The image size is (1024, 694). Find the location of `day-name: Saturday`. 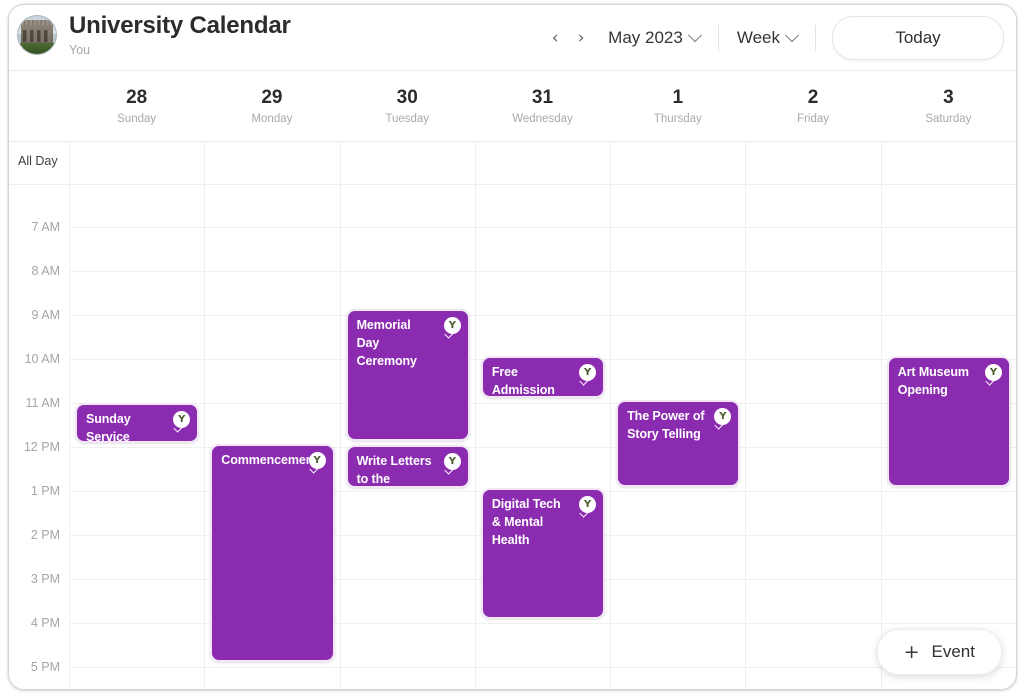

day-name: Saturday is located at coordinates (948, 119).